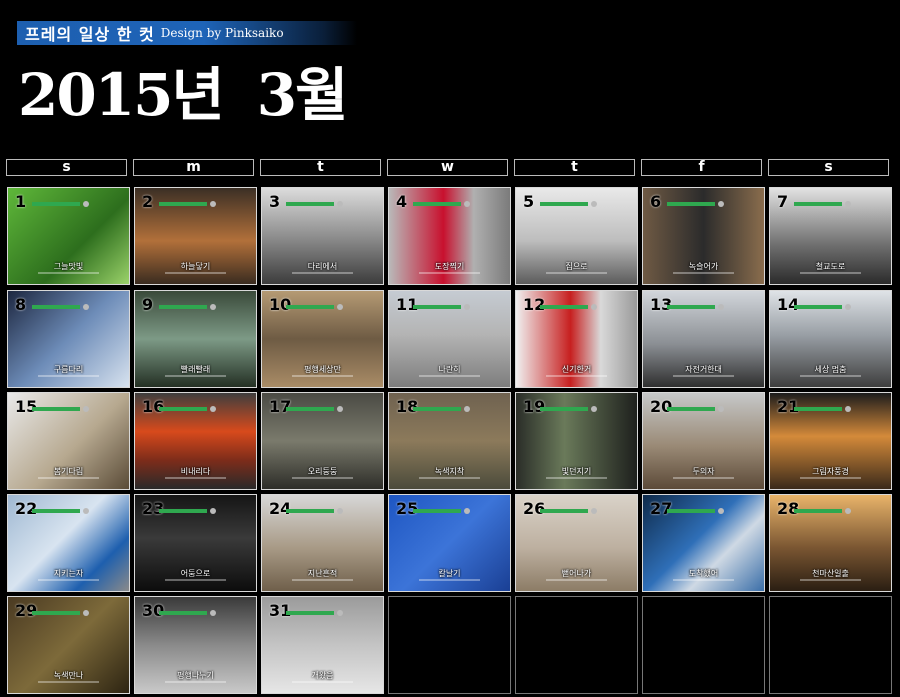 The width and height of the screenshot is (900, 697). I want to click on day-cell: 9 빨래빨래, so click(195, 339).